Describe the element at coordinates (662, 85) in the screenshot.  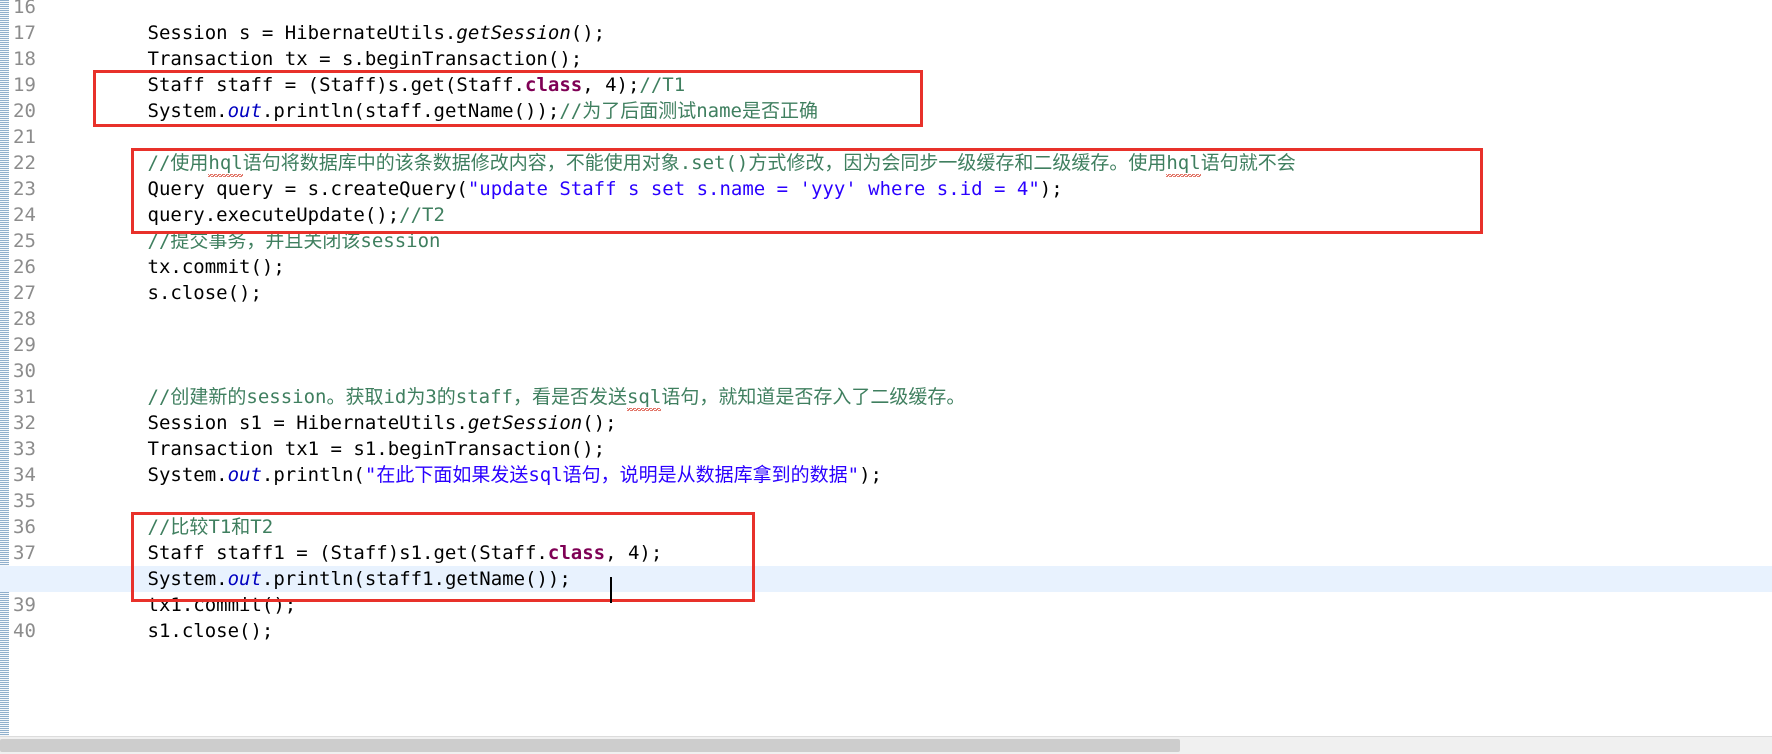
I see `code-token-cmt: //T1` at that location.